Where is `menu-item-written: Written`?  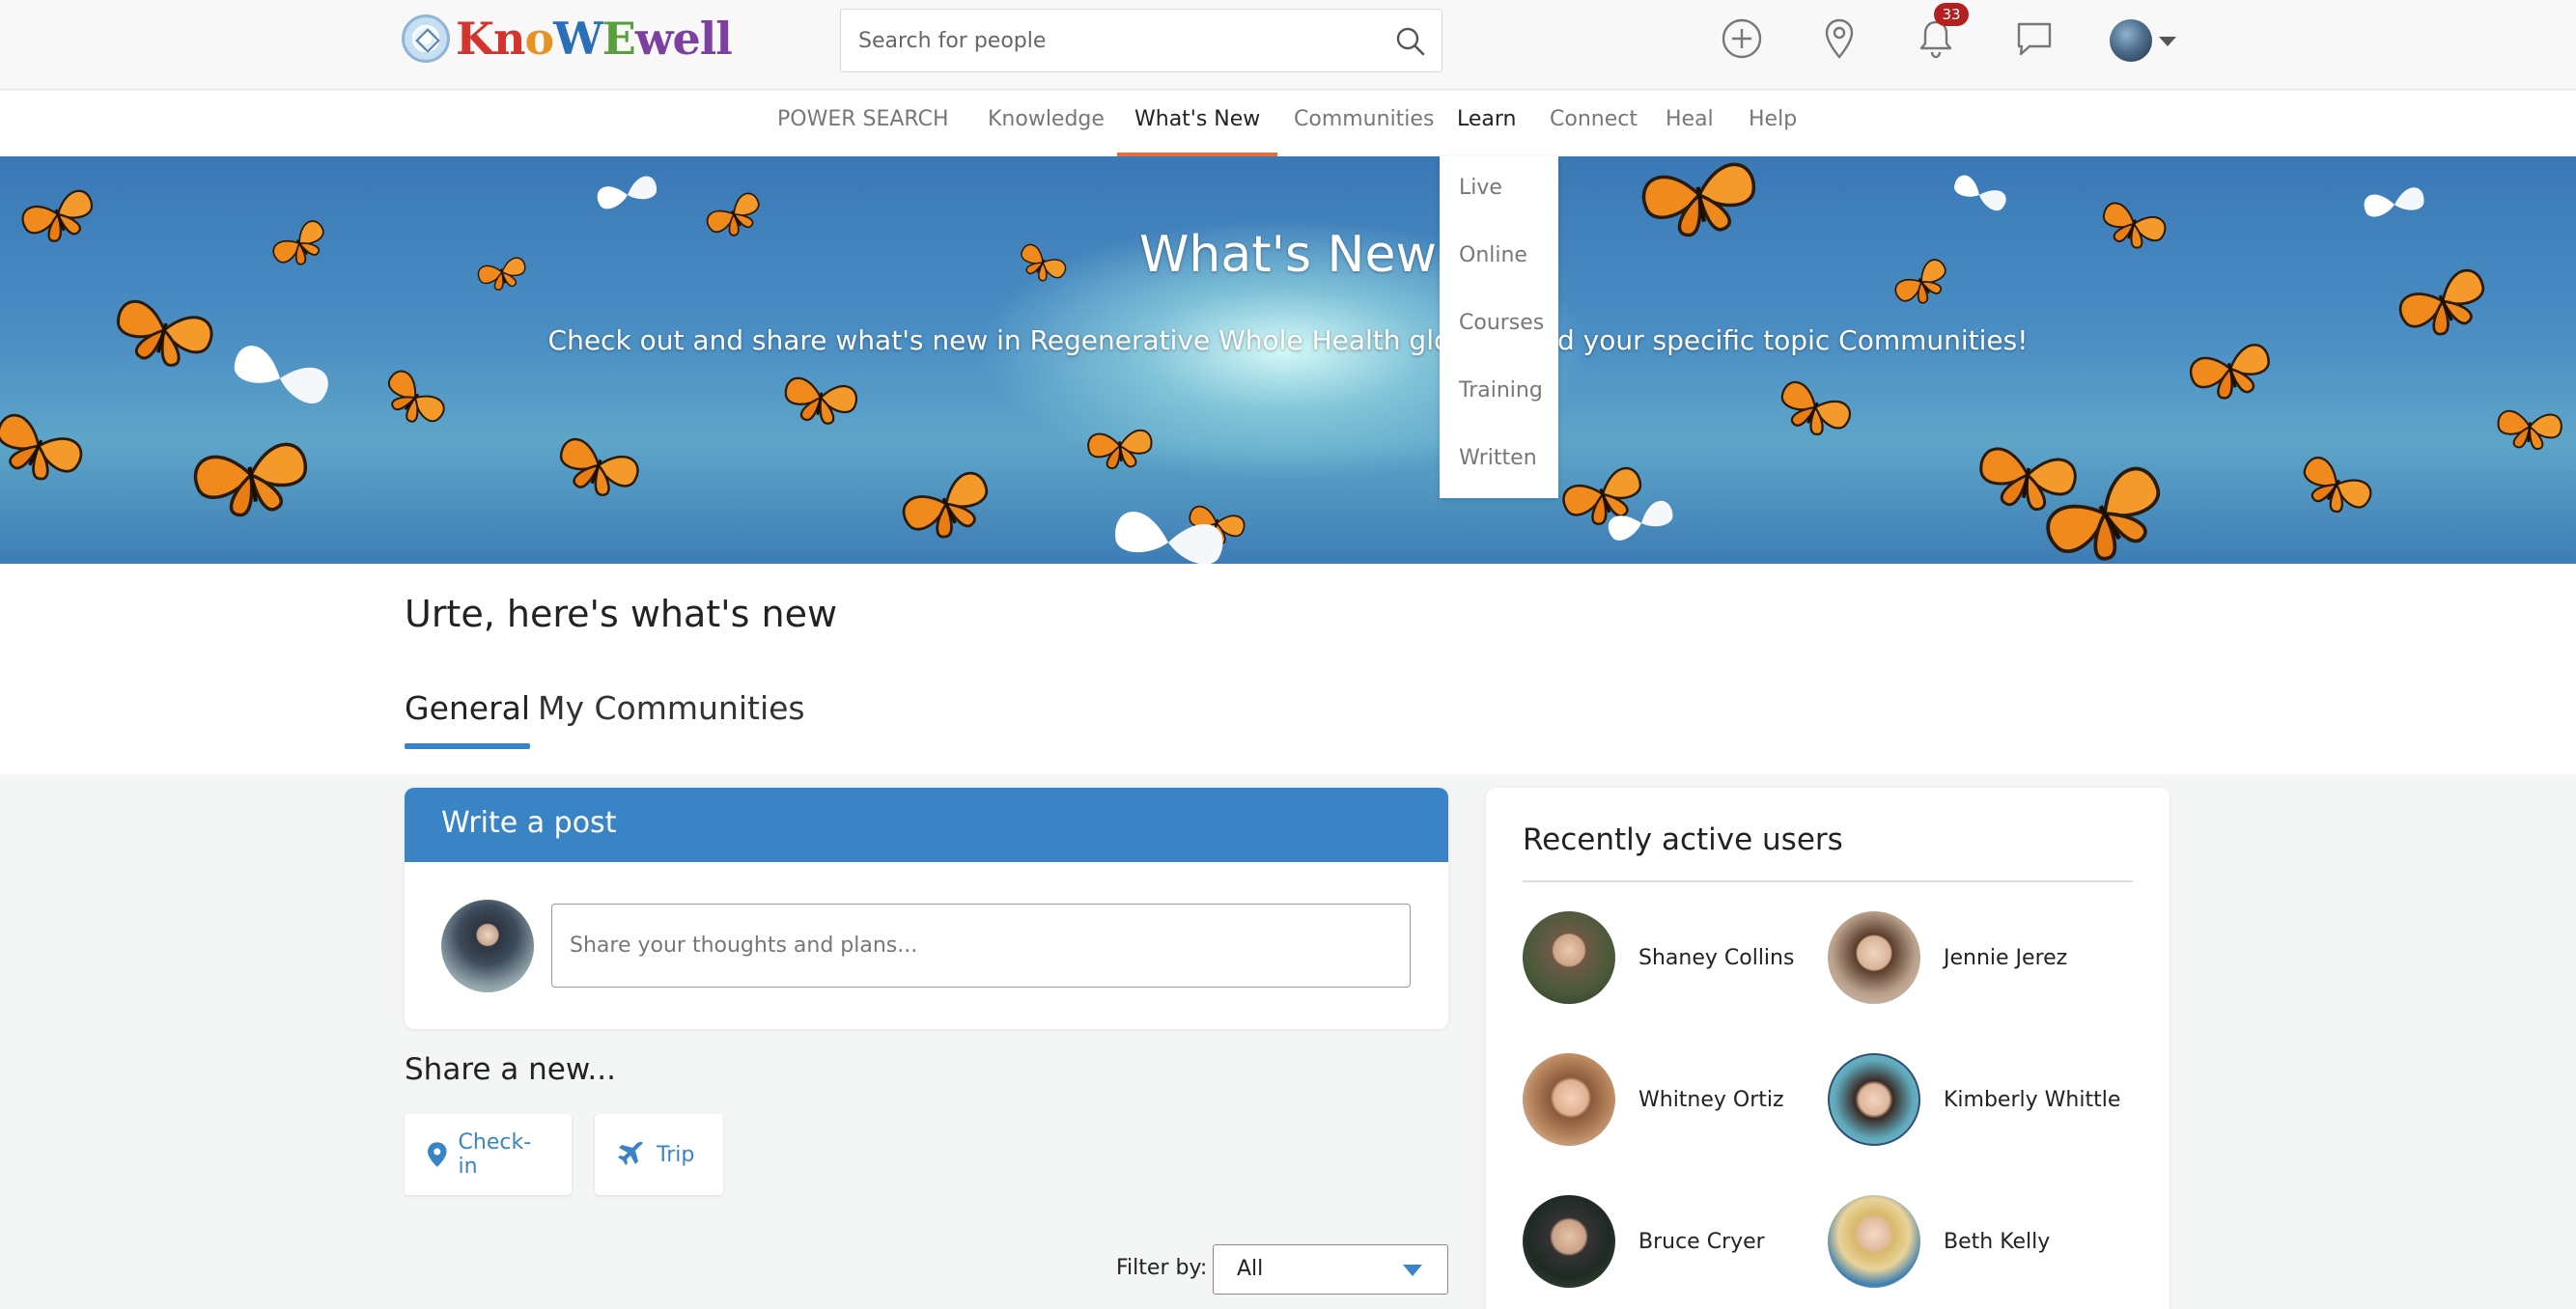 menu-item-written: Written is located at coordinates (1498, 458).